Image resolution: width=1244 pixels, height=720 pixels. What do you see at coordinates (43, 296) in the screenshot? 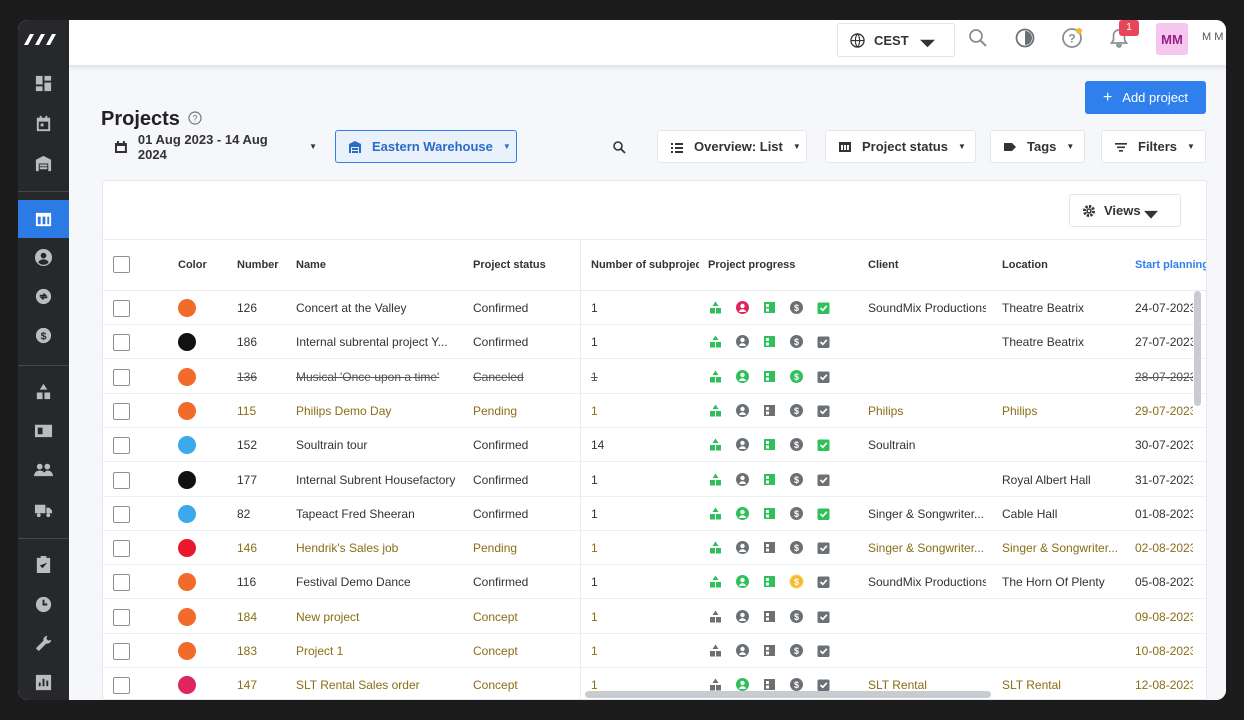
I see `sync-icon` at bounding box center [43, 296].